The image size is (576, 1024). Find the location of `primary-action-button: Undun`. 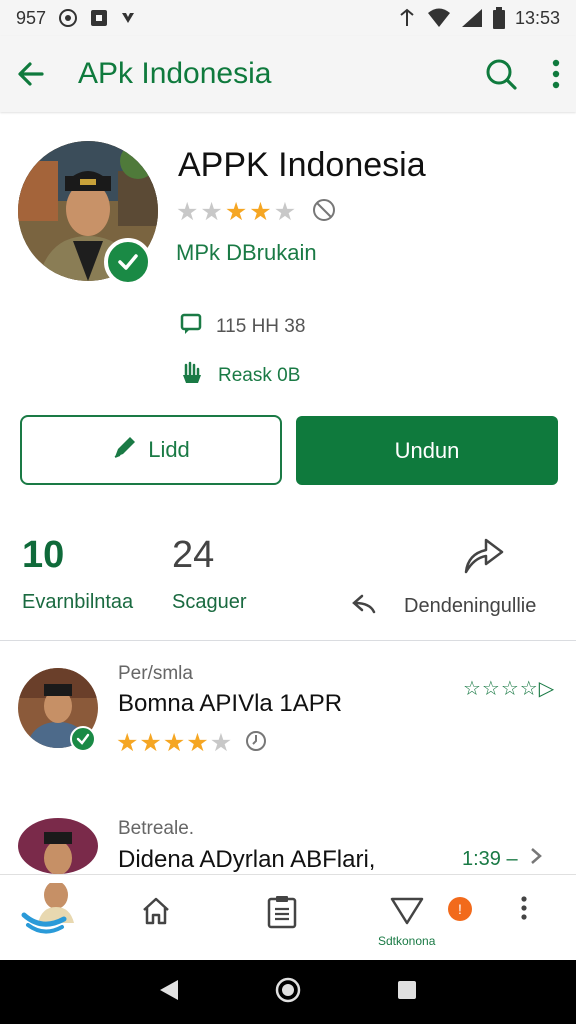

primary-action-button: Undun is located at coordinates (427, 450).